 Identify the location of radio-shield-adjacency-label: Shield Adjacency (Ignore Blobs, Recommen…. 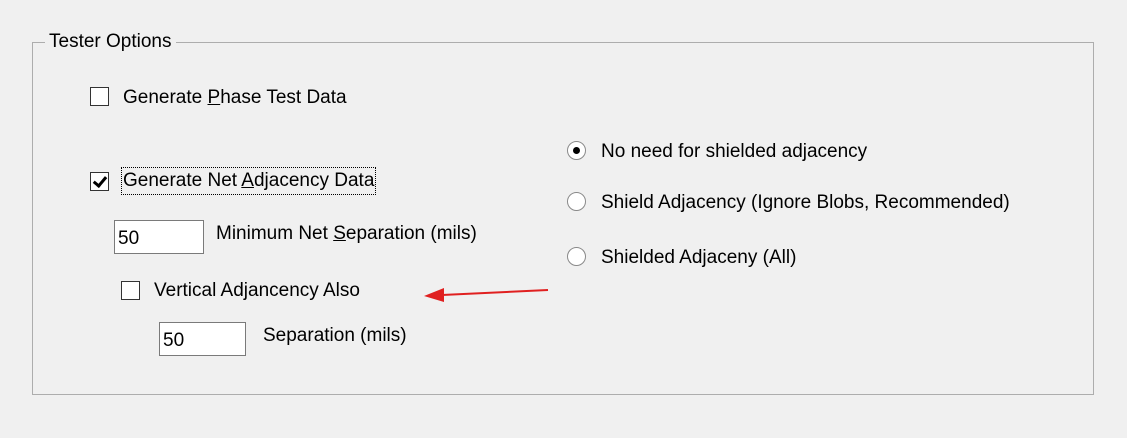
(805, 203).